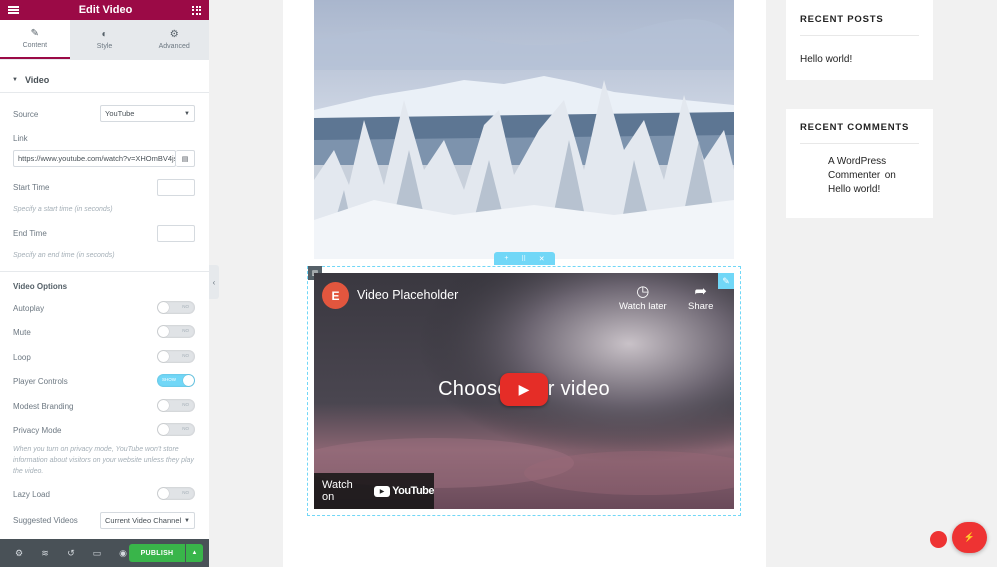 This screenshot has height=567, width=997. I want to click on dynamic-tags-button: ▤, so click(185, 158).